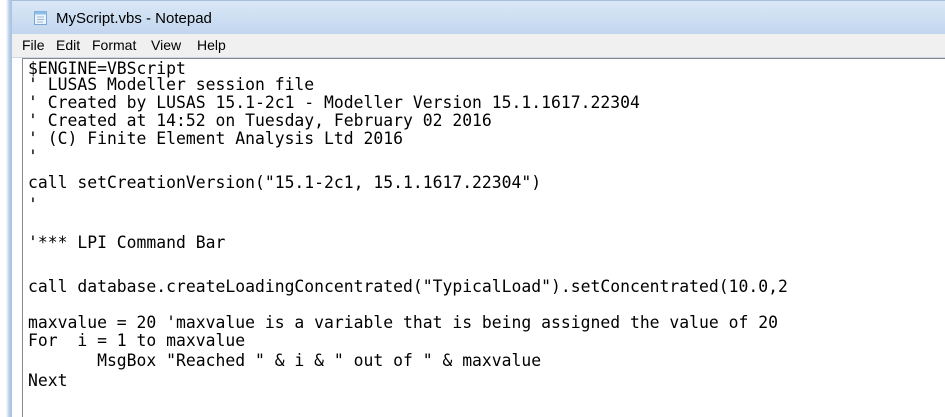 This screenshot has width=945, height=417. What do you see at coordinates (211, 45) in the screenshot?
I see `menu-help: Help` at bounding box center [211, 45].